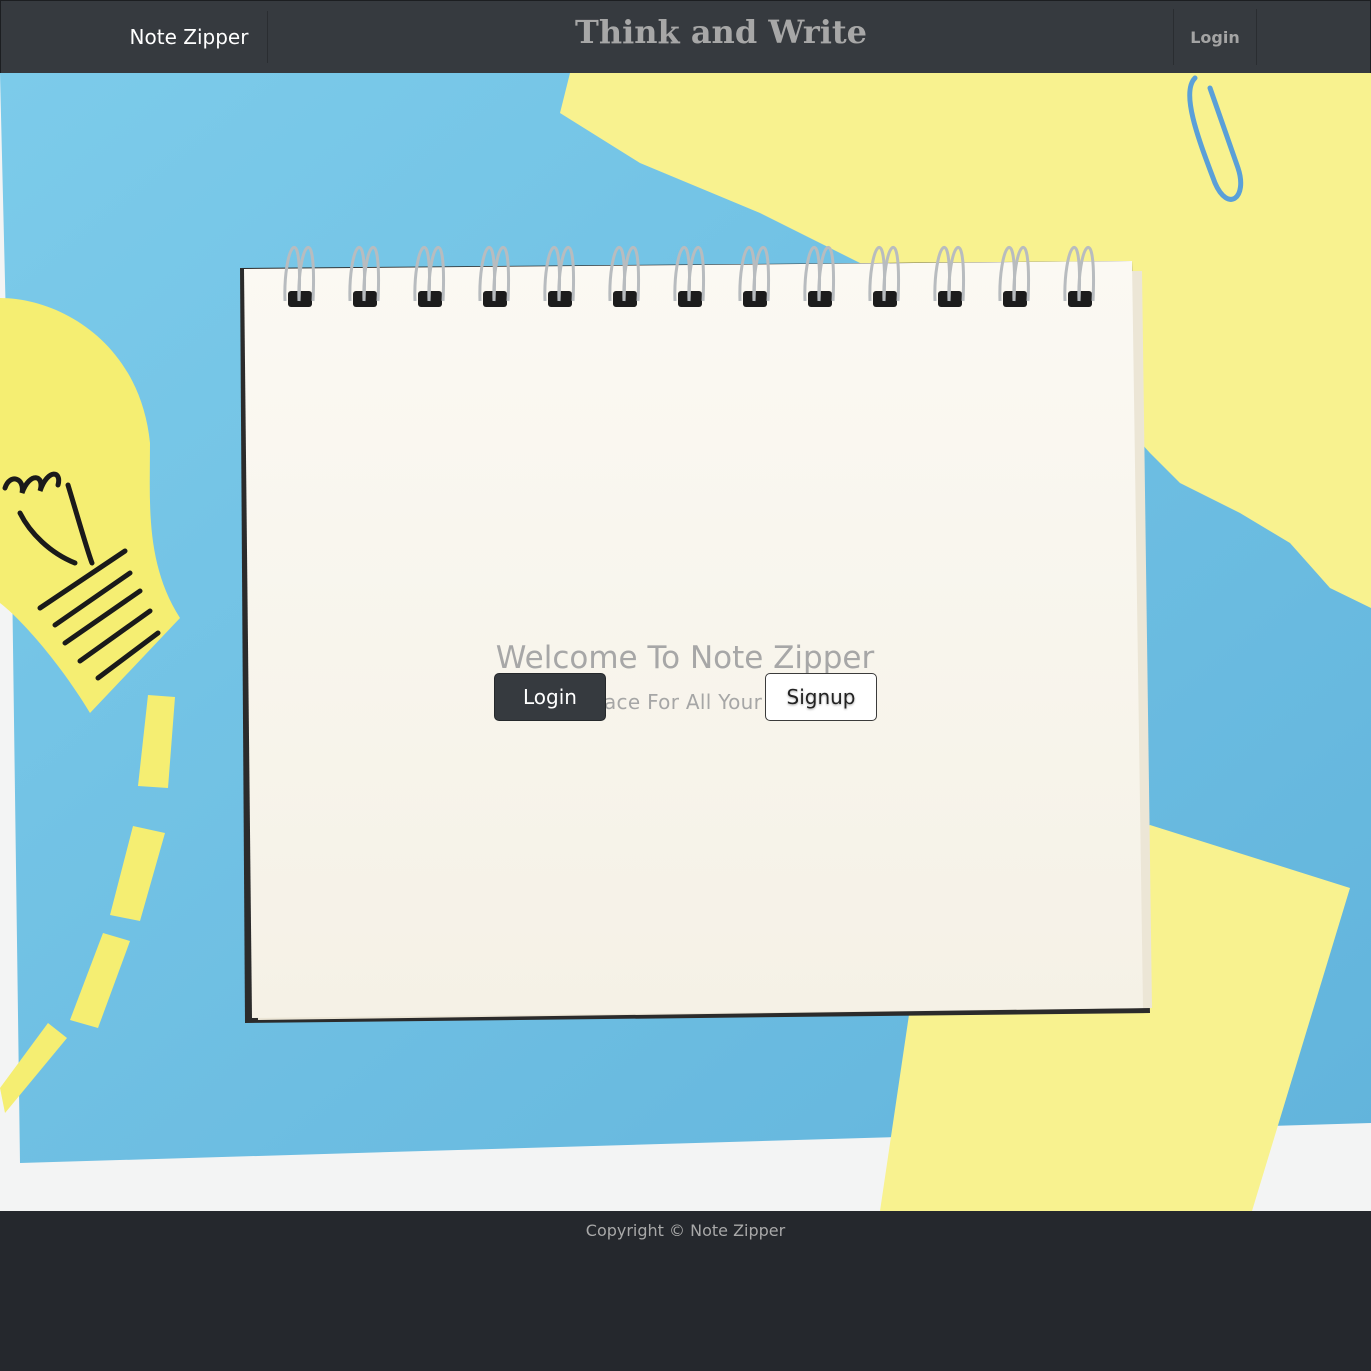 This screenshot has height=1371, width=1371. I want to click on navbar: Note Zipper Think and Write Login, so click(685, 37).